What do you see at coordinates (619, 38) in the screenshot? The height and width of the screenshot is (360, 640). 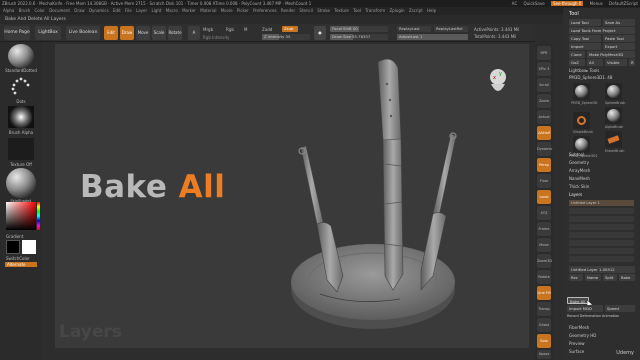 I see `paste-tool-button: Paste Tool` at bounding box center [619, 38].